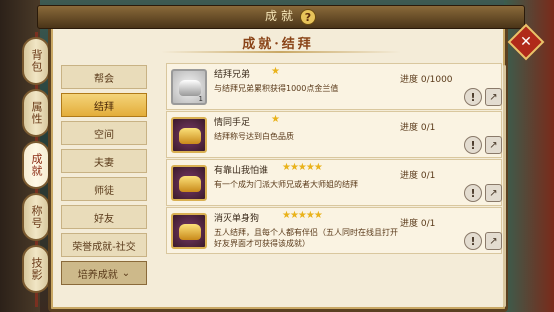 The width and height of the screenshot is (554, 312). I want to click on achievement-row: 情同手足 ★ 结拜称号达到白色品质 进度 0/1 ! ↗, so click(334, 134).